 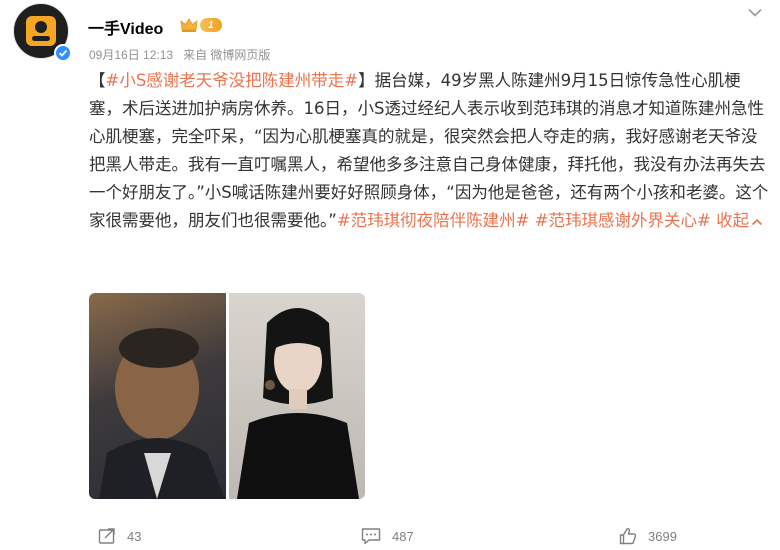 What do you see at coordinates (387, 535) in the screenshot?
I see `comment-button: 487` at bounding box center [387, 535].